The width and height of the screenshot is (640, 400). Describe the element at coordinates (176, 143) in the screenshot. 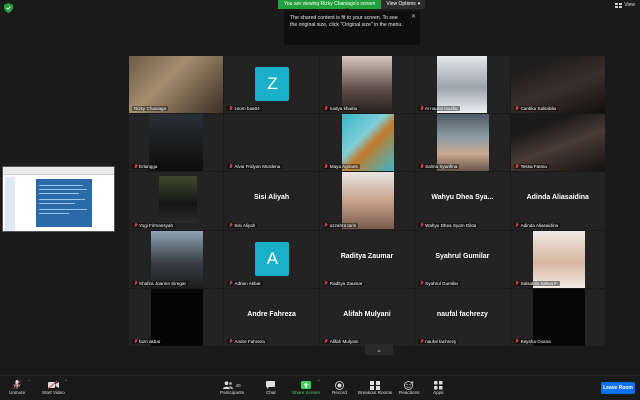

I see `participant-tile: Erlangga` at that location.